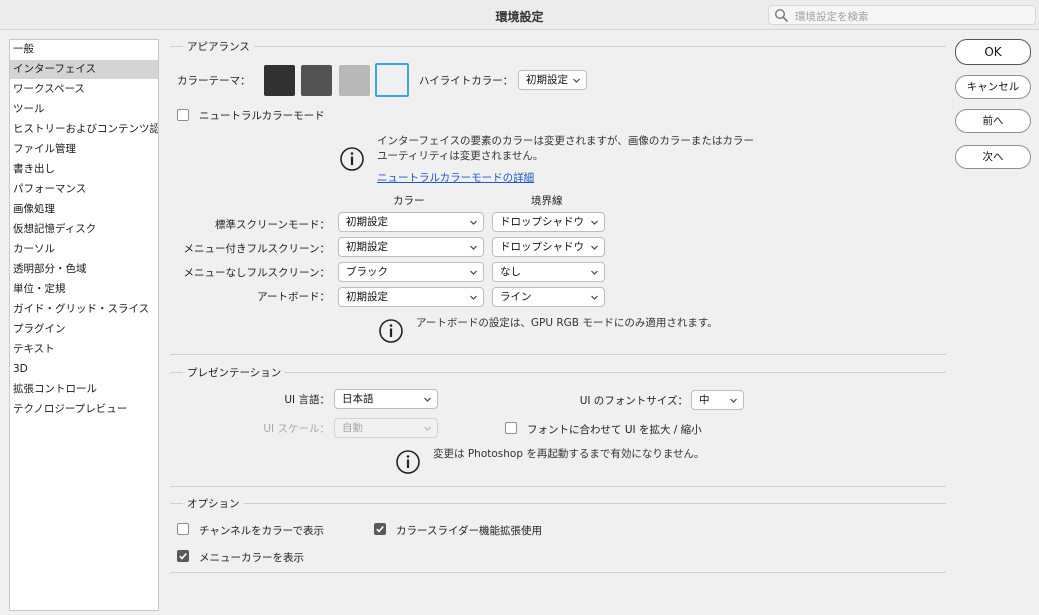 The width and height of the screenshot is (1039, 615). Describe the element at coordinates (469, 531) in the screenshot. I see `dynamic-color-sliders-label: カラースライダー機能拡張使用` at that location.